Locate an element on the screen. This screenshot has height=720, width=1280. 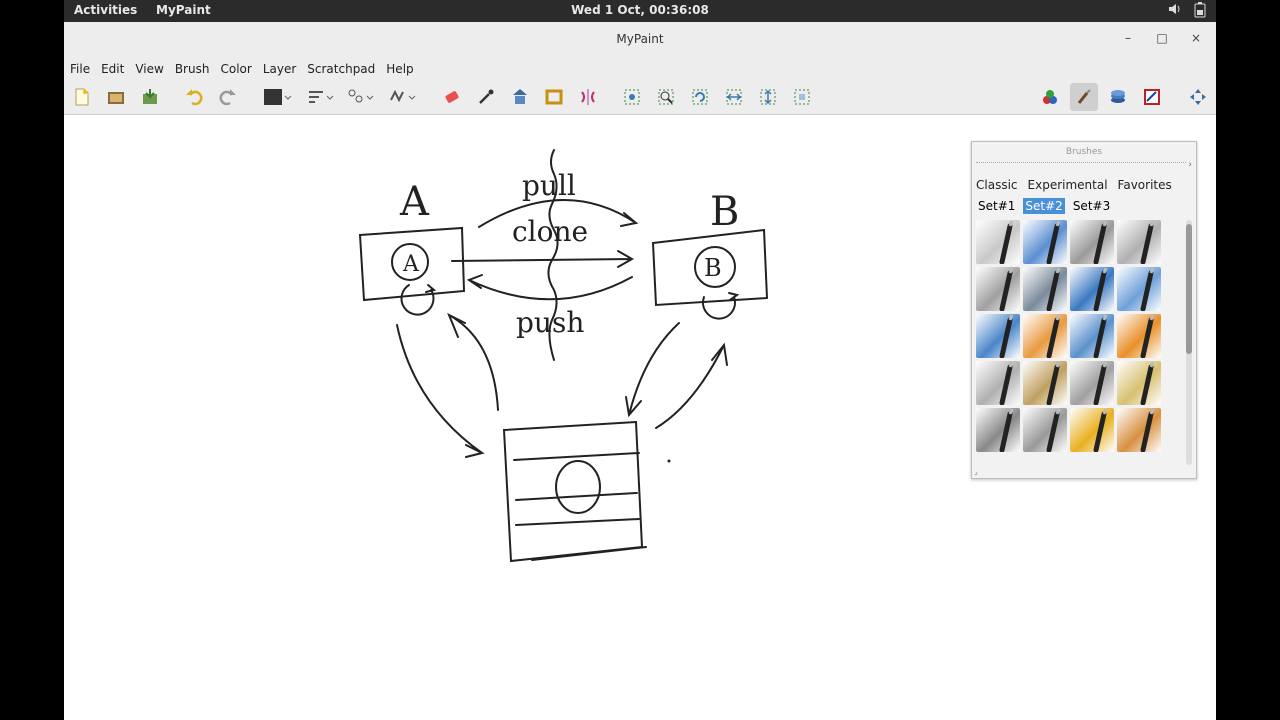
save-file-icon is located at coordinates (150, 97).